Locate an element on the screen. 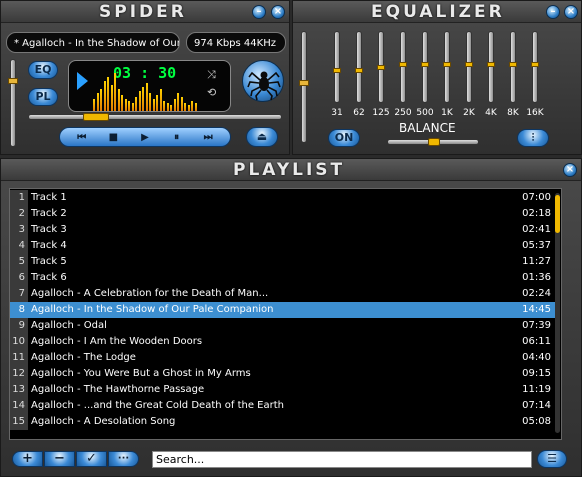 This screenshot has height=477, width=582. remove-button: − is located at coordinates (59, 459).